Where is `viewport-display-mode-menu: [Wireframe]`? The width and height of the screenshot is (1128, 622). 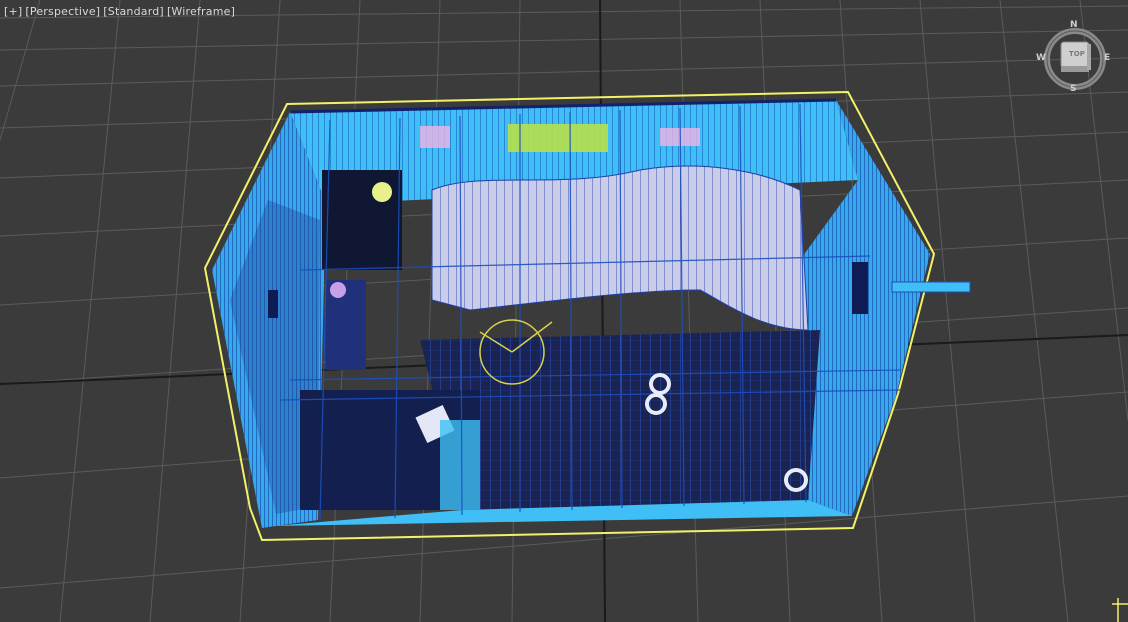 viewport-display-mode-menu: [Wireframe] is located at coordinates (201, 11).